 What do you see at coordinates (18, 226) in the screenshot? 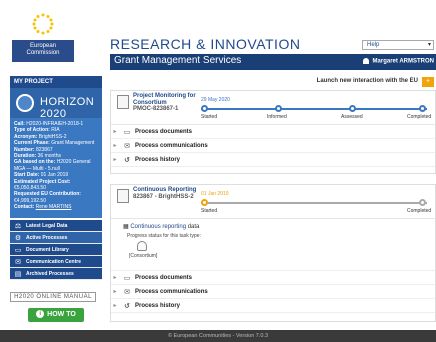
I see `scale-icon: ⚖` at bounding box center [18, 226].